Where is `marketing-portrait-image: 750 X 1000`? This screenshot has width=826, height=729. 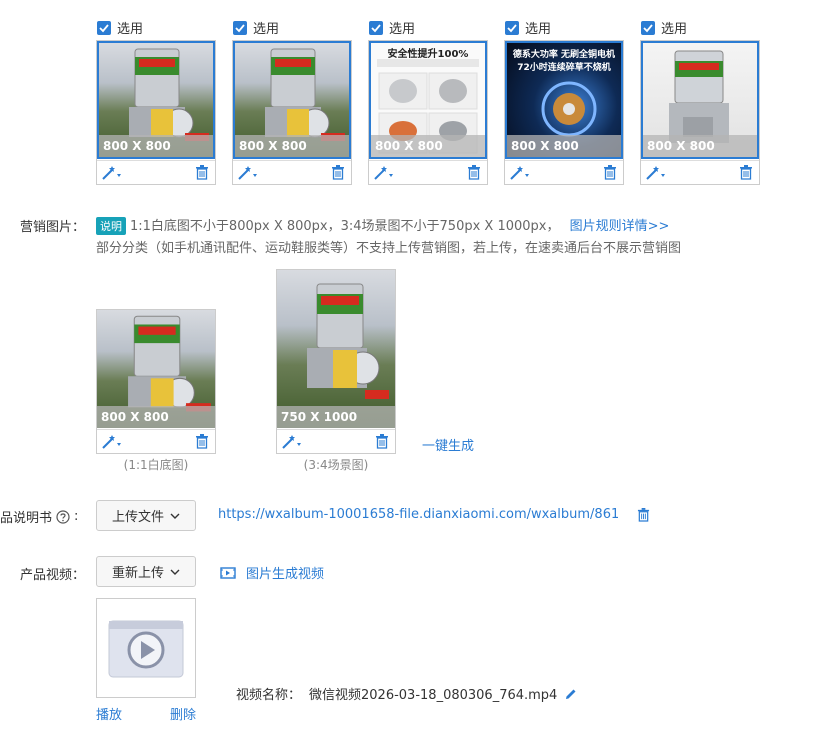
marketing-portrait-image: 750 X 1000 is located at coordinates (336, 349).